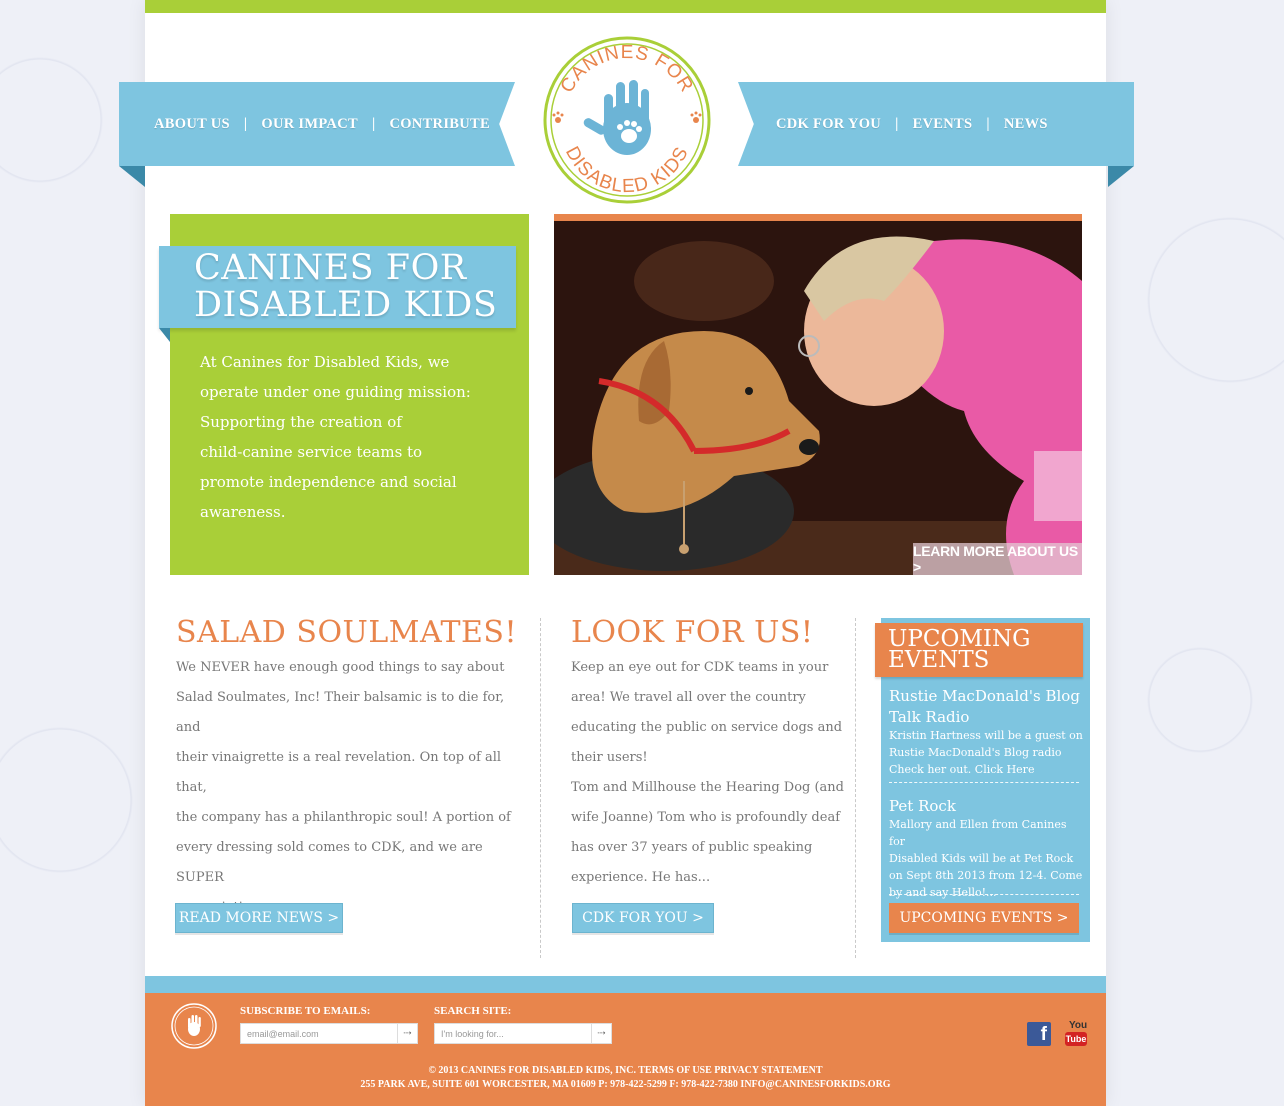 This screenshot has height=1106, width=1284. Describe the element at coordinates (922, 806) in the screenshot. I see `event-title-line: Pet Rock` at that location.